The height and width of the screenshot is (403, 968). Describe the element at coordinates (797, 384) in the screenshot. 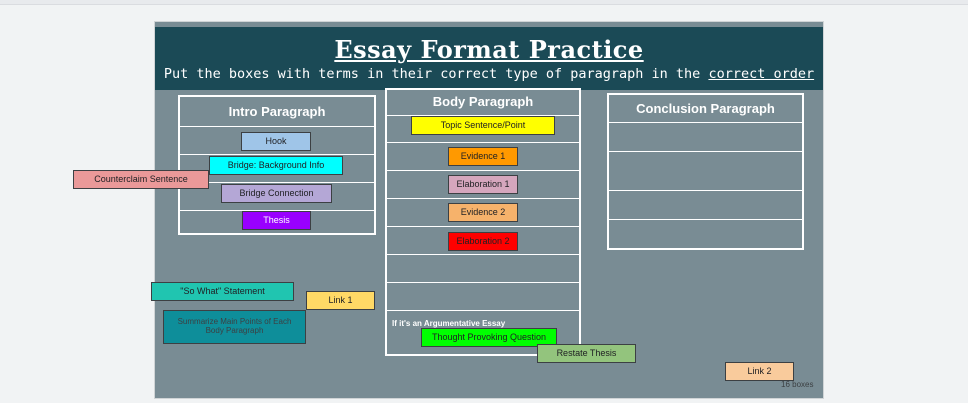

I see `box-count: 16 boxes` at that location.